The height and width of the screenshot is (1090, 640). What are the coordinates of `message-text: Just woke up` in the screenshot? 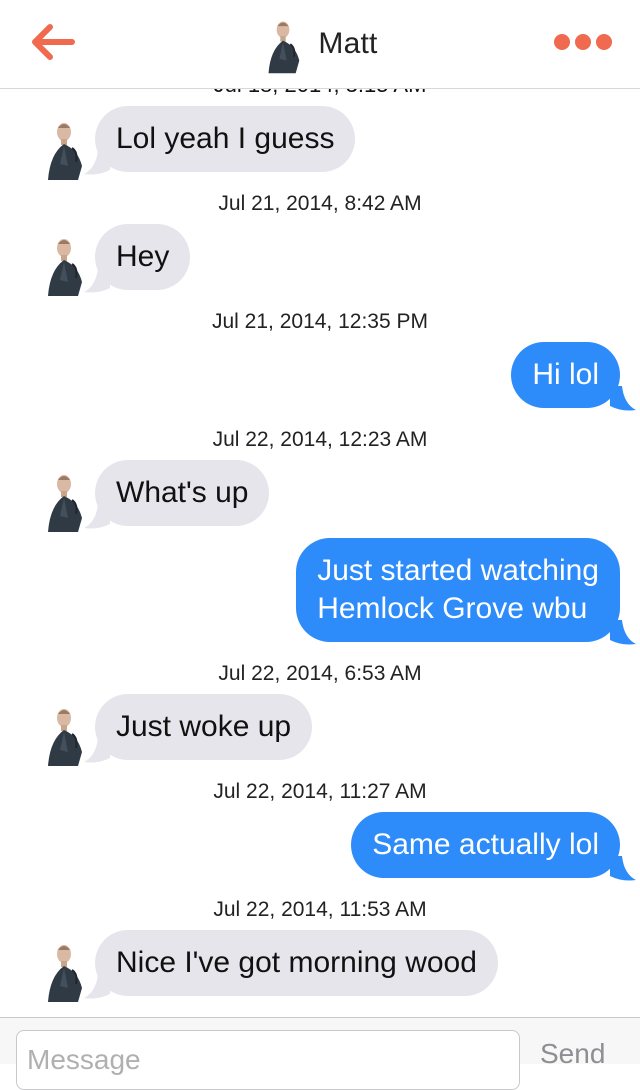 It's located at (204, 726).